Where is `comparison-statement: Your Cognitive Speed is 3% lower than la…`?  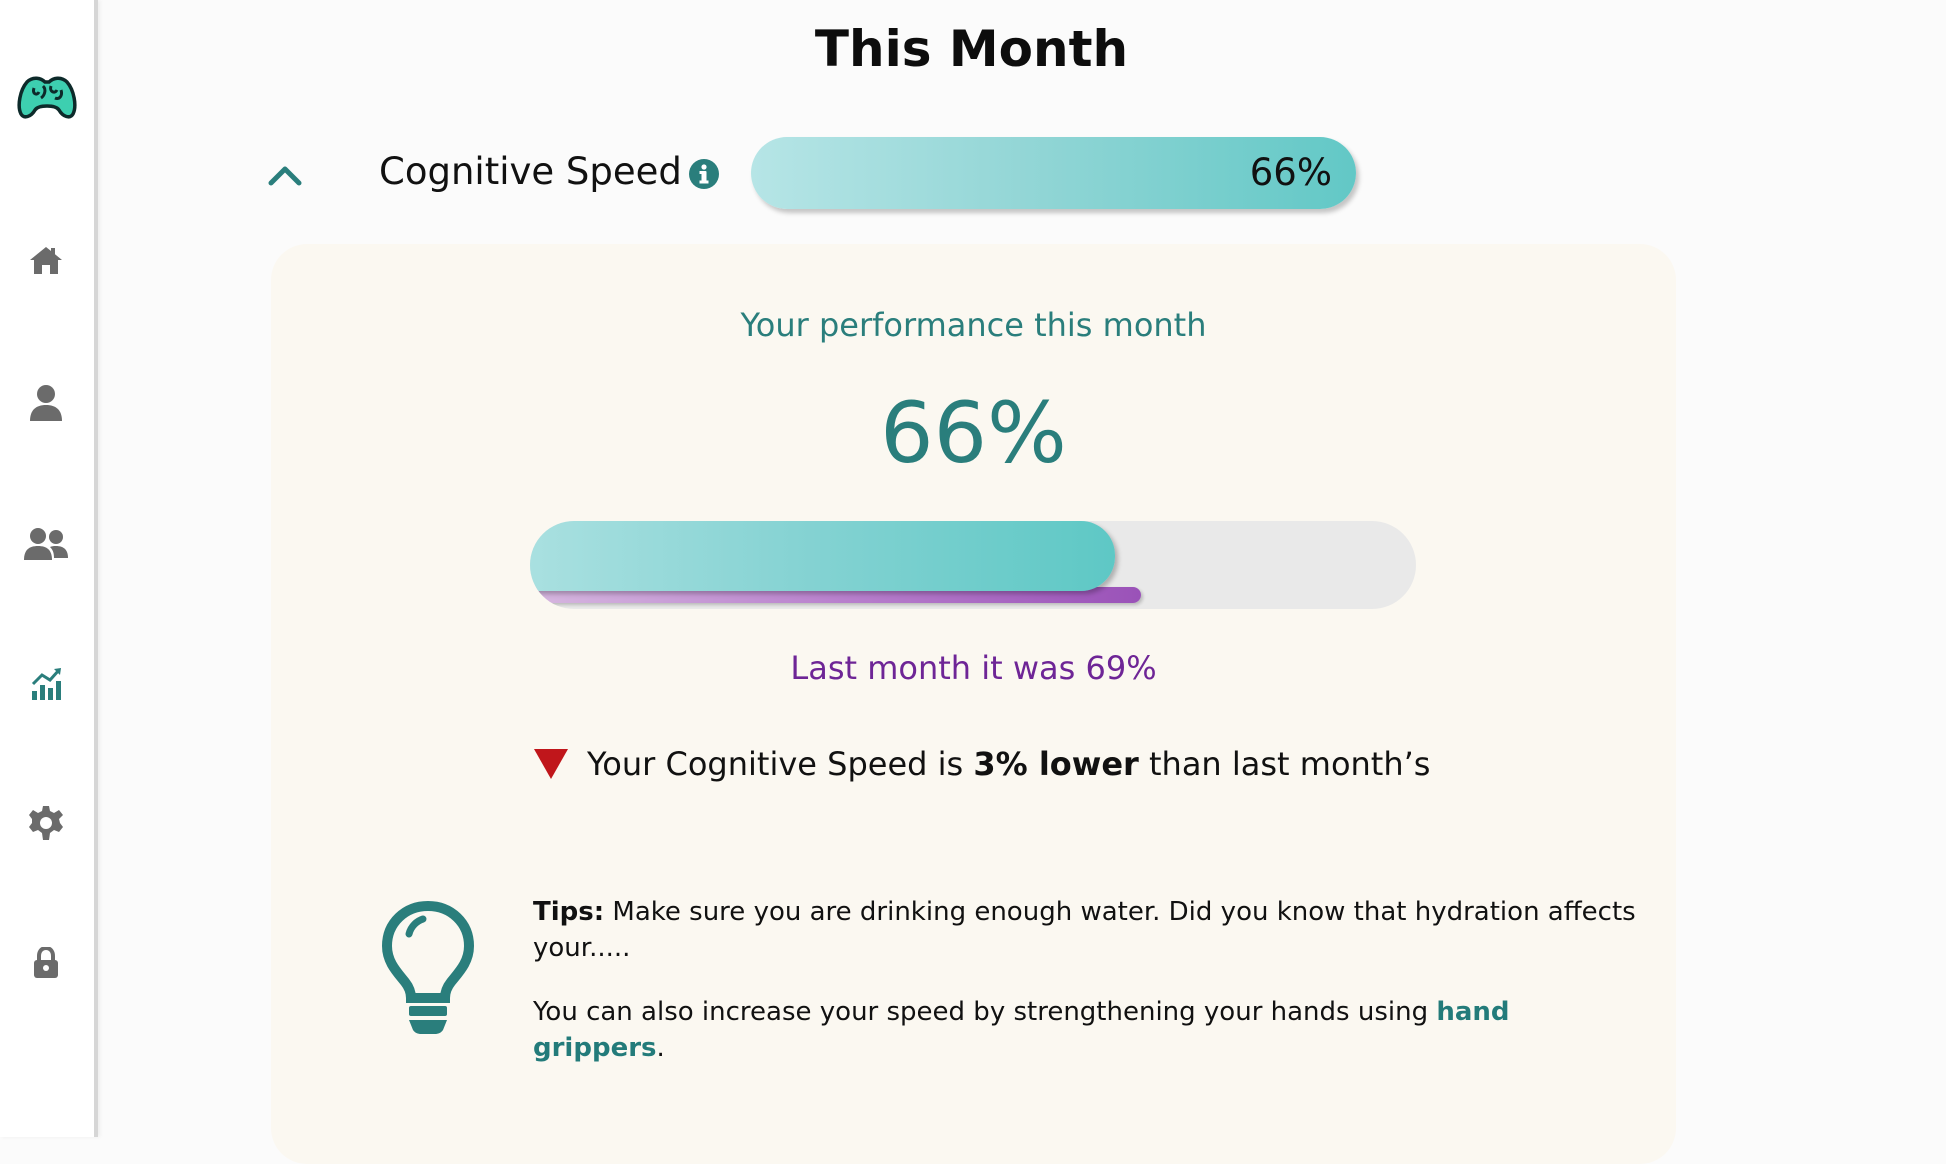 comparison-statement: Your Cognitive Speed is 3% lower than la… is located at coordinates (981, 764).